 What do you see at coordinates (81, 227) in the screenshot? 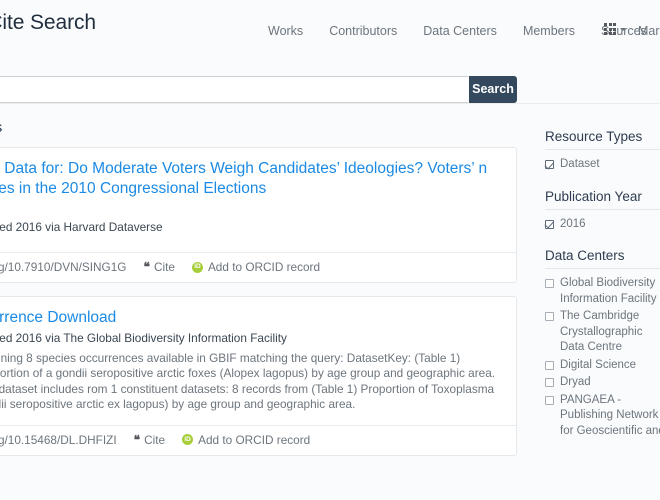
I see `result-publication-meta: blished 2016 via Harvard Dataverse` at bounding box center [81, 227].